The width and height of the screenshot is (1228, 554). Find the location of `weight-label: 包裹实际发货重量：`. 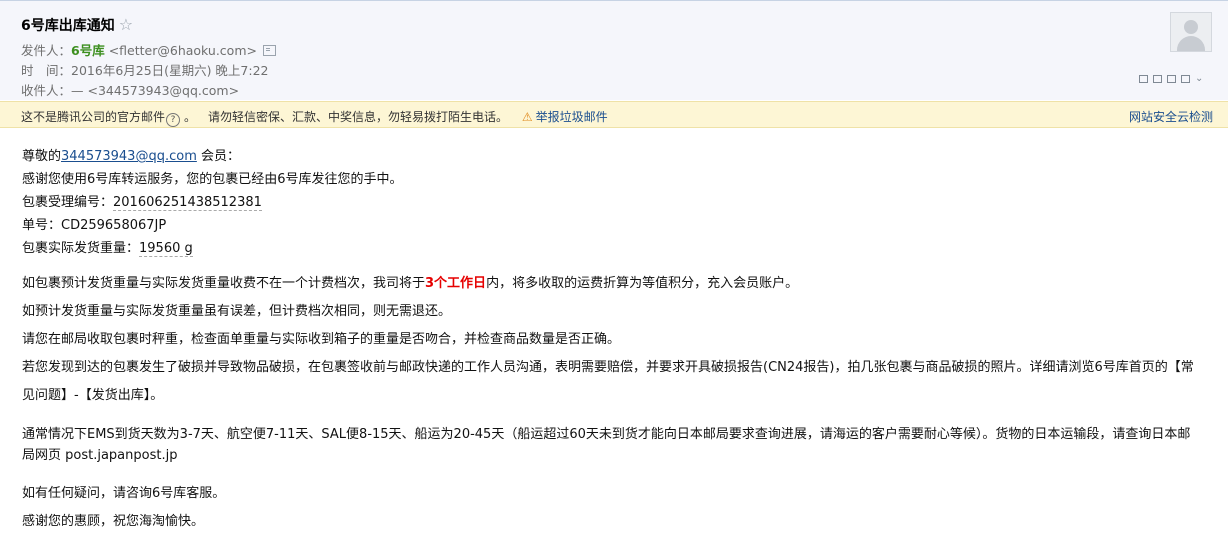

weight-label: 包裹实际发货重量： is located at coordinates (81, 248).